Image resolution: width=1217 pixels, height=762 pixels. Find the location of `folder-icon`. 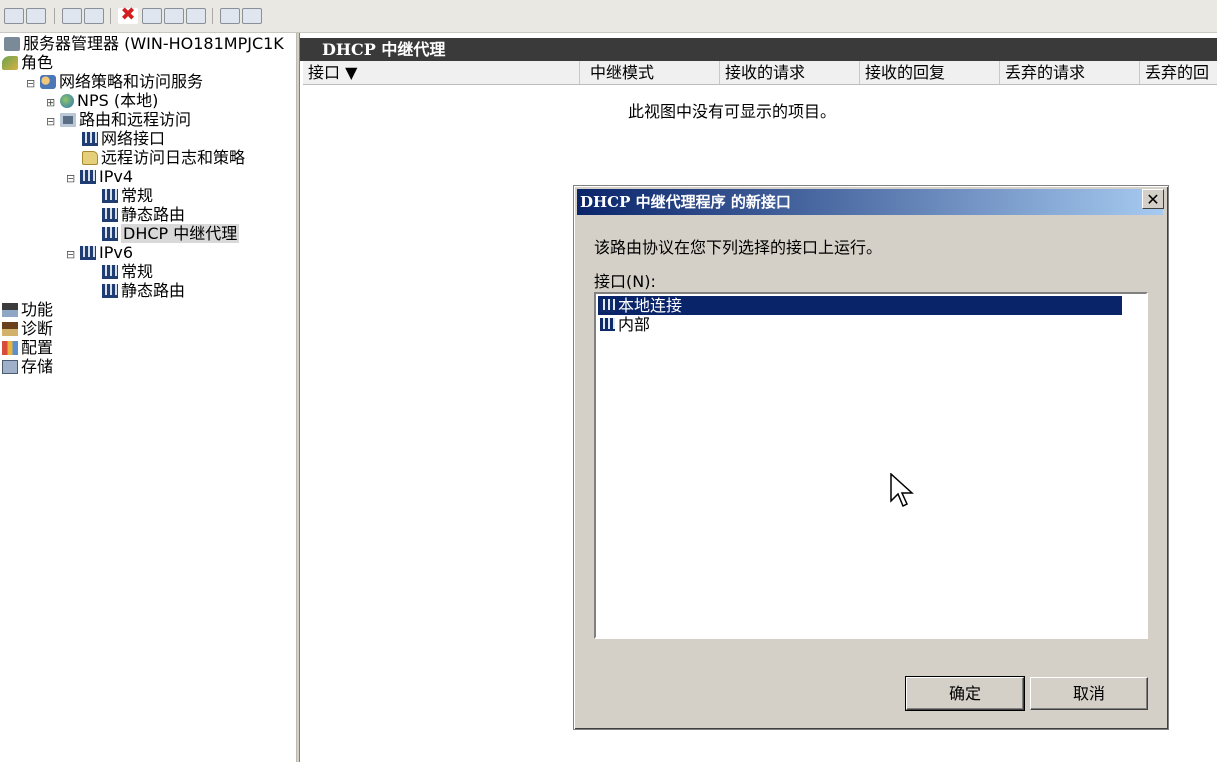

folder-icon is located at coordinates (90, 158).